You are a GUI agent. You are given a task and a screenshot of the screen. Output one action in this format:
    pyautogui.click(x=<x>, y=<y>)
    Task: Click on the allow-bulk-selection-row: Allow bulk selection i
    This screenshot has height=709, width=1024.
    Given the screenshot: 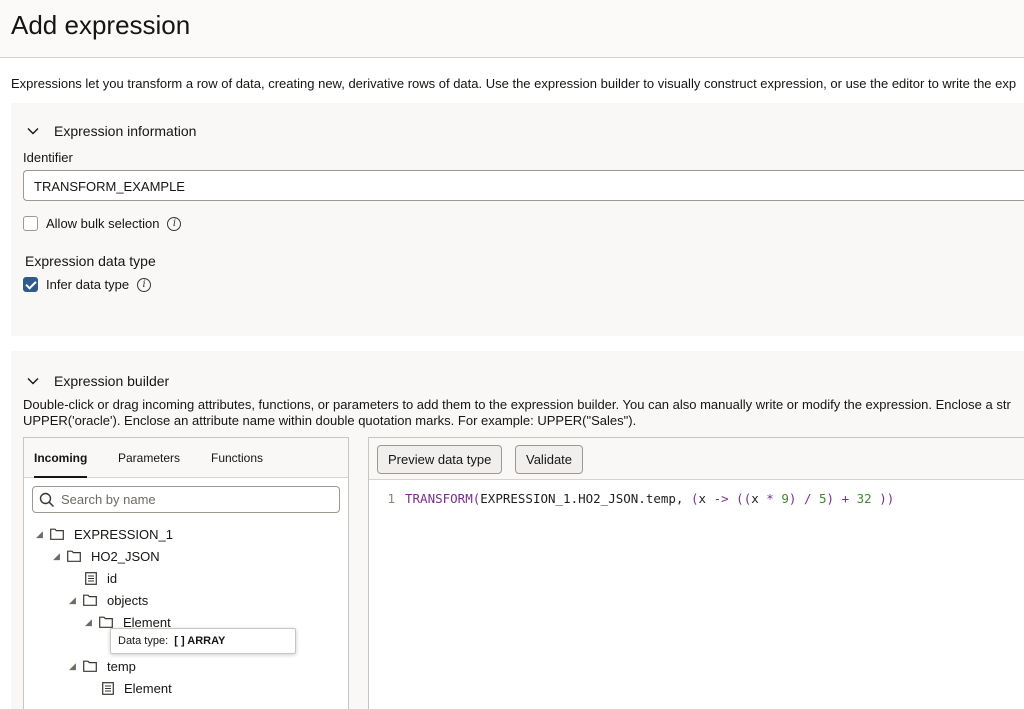 What is the action you would take?
    pyautogui.click(x=102, y=223)
    